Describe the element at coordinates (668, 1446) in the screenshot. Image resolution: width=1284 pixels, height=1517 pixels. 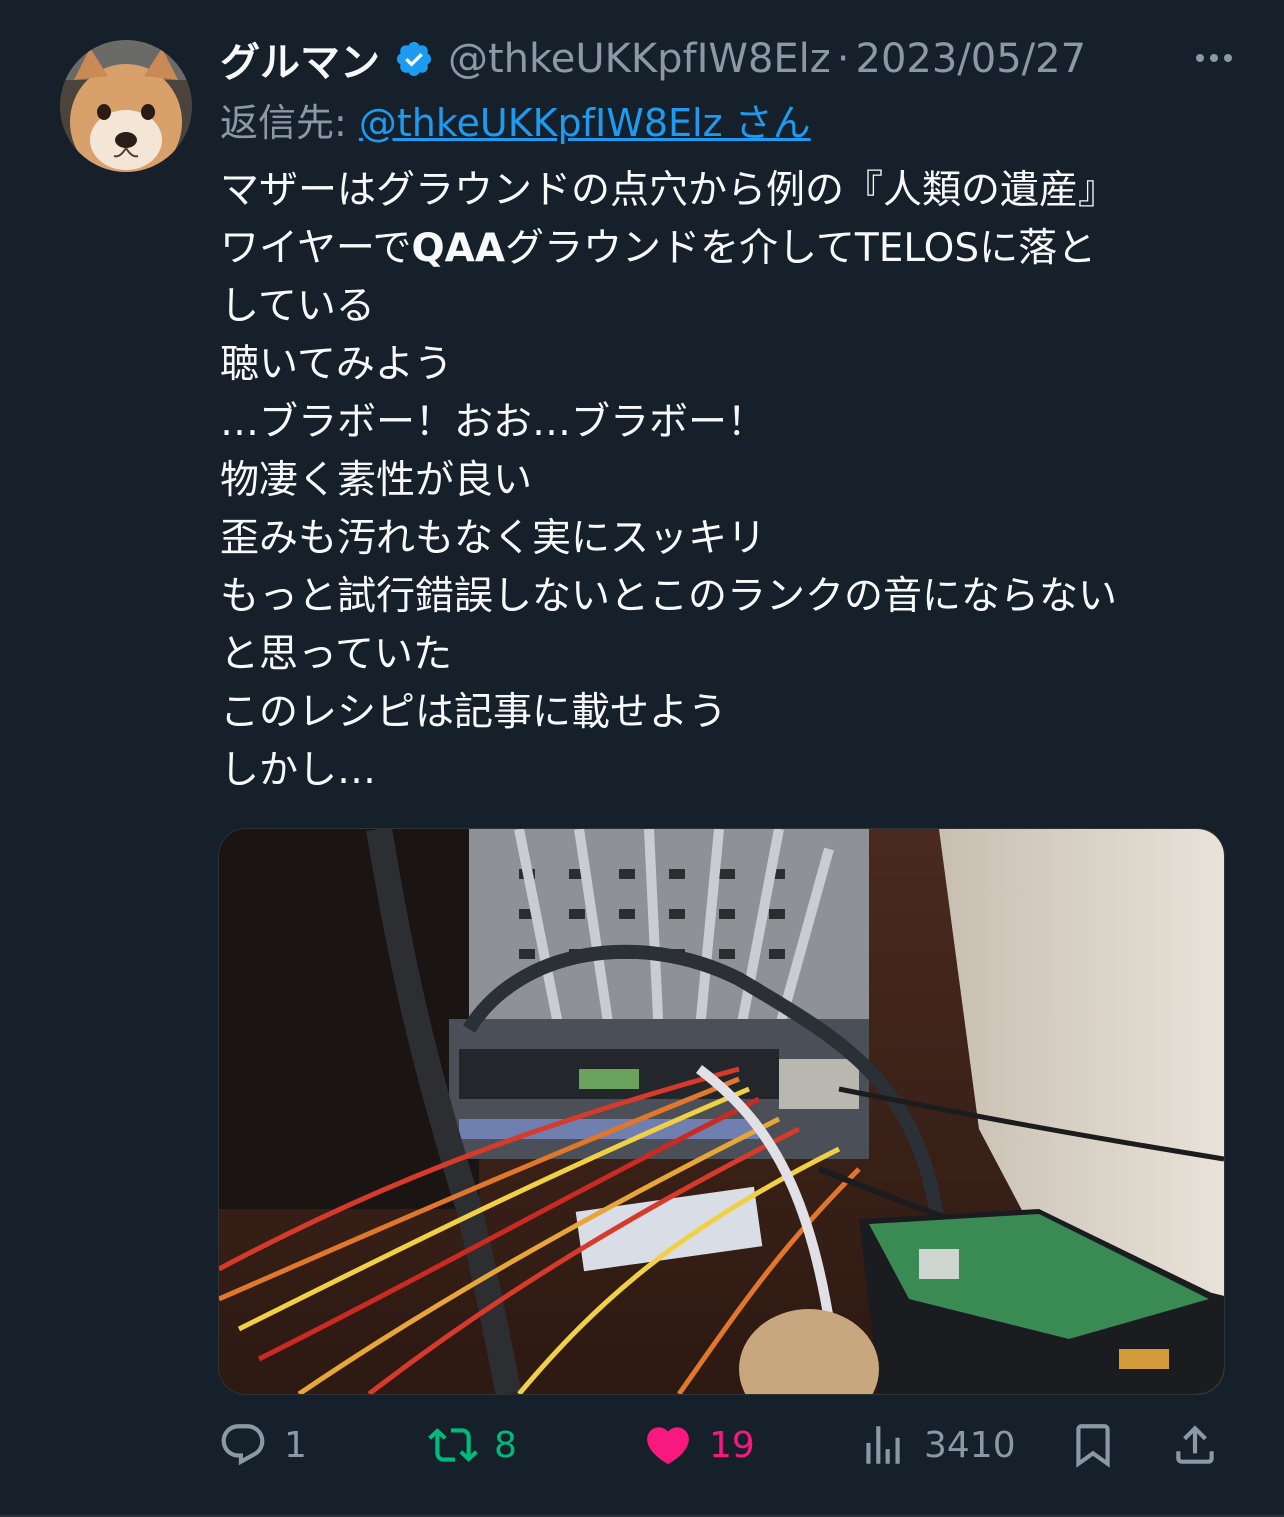
I see `like-icon` at that location.